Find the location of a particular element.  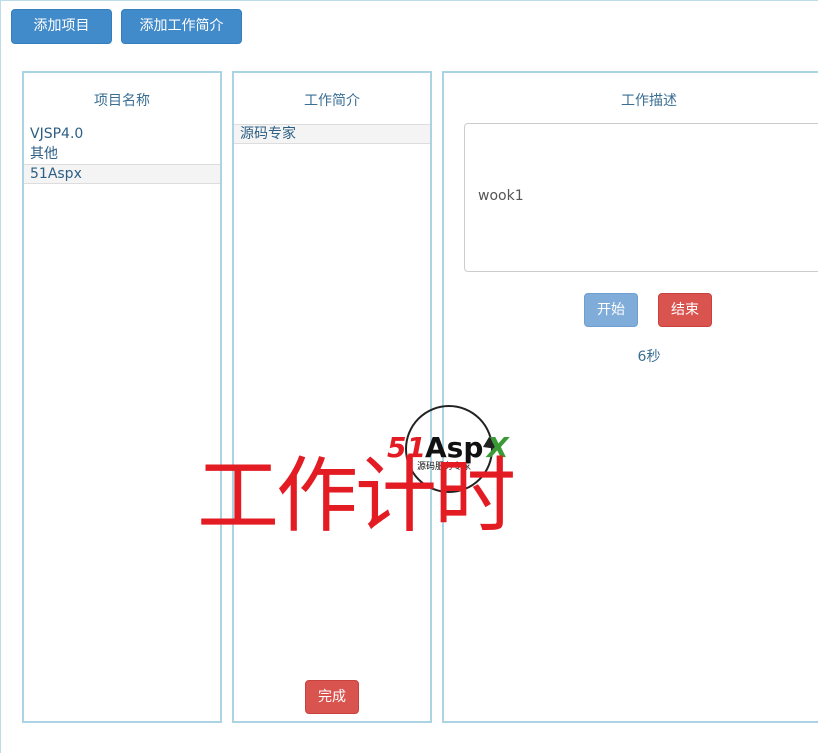

elapsed-time: 6秒 is located at coordinates (649, 357).